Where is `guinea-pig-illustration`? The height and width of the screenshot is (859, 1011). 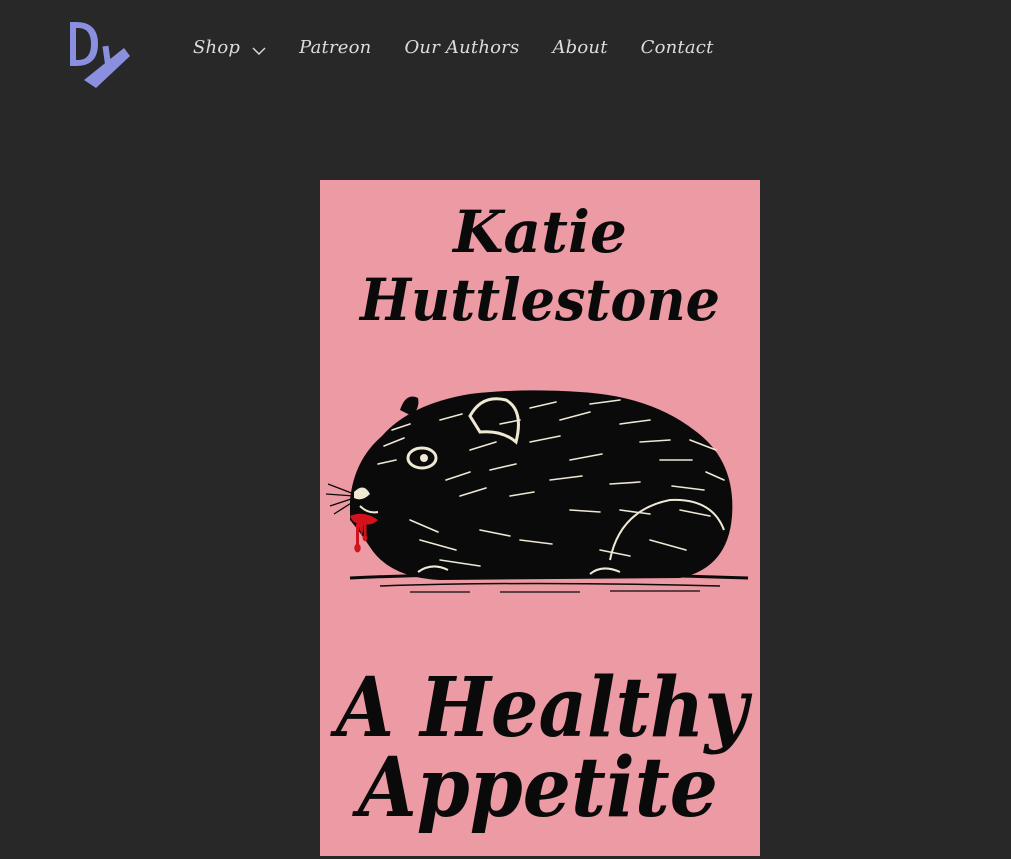
guinea-pig-illustration is located at coordinates (537, 491).